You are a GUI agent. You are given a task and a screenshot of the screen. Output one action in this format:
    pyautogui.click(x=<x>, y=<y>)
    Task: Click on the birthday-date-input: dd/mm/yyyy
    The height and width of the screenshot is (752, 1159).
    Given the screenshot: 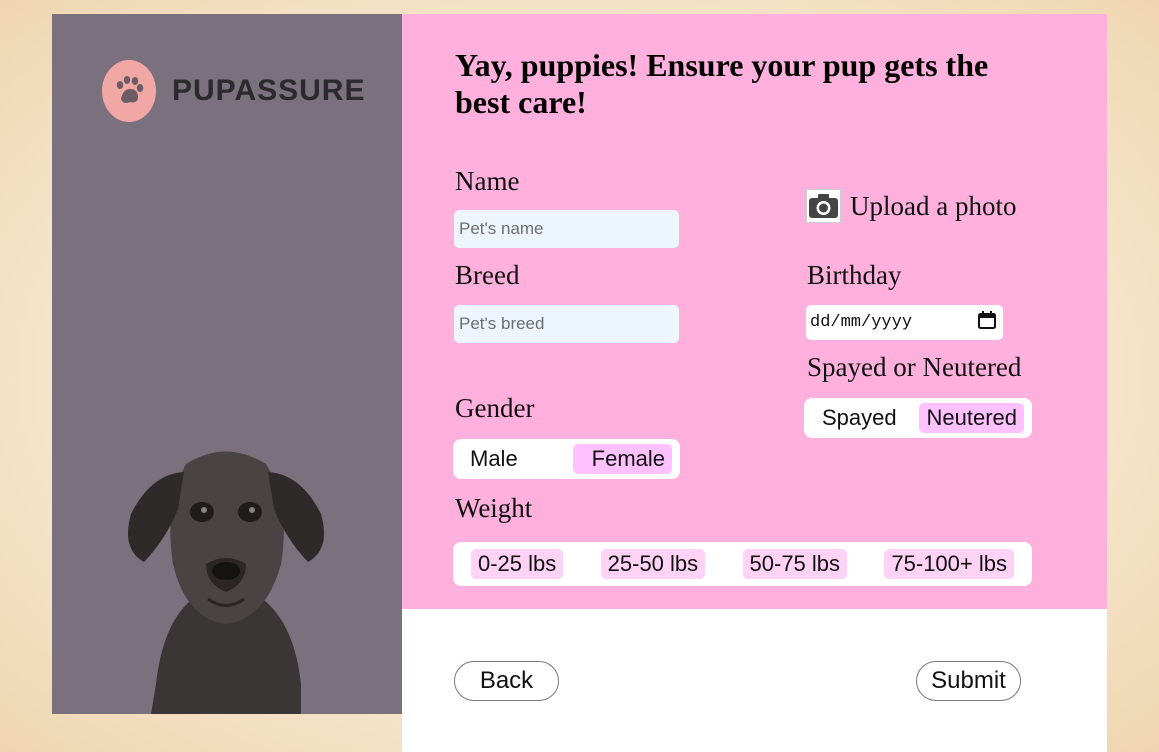 What is the action you would take?
    pyautogui.click(x=904, y=322)
    